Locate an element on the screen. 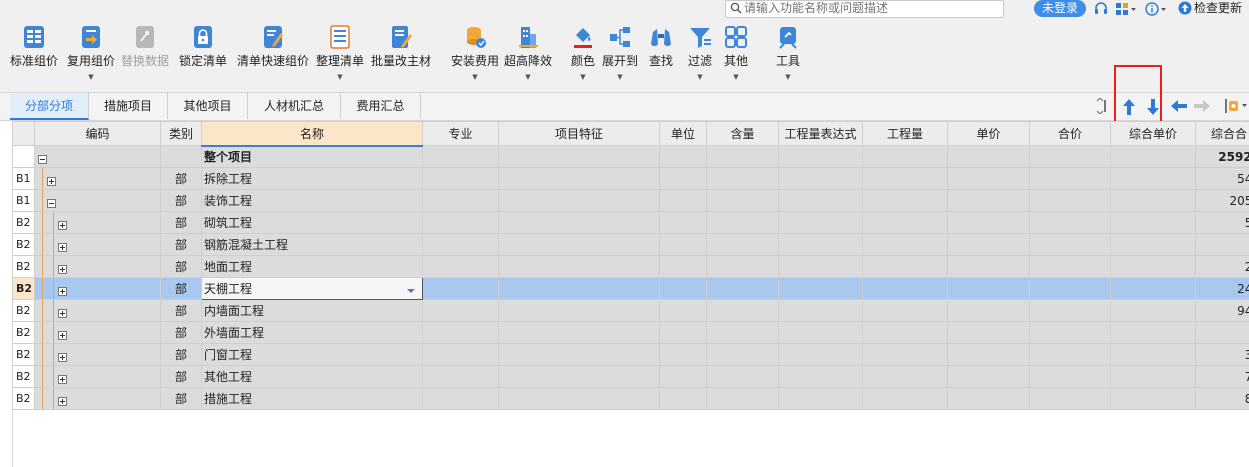 This screenshot has height=467, width=1249. composite-total-cell: 242 is located at coordinates (1222, 288).